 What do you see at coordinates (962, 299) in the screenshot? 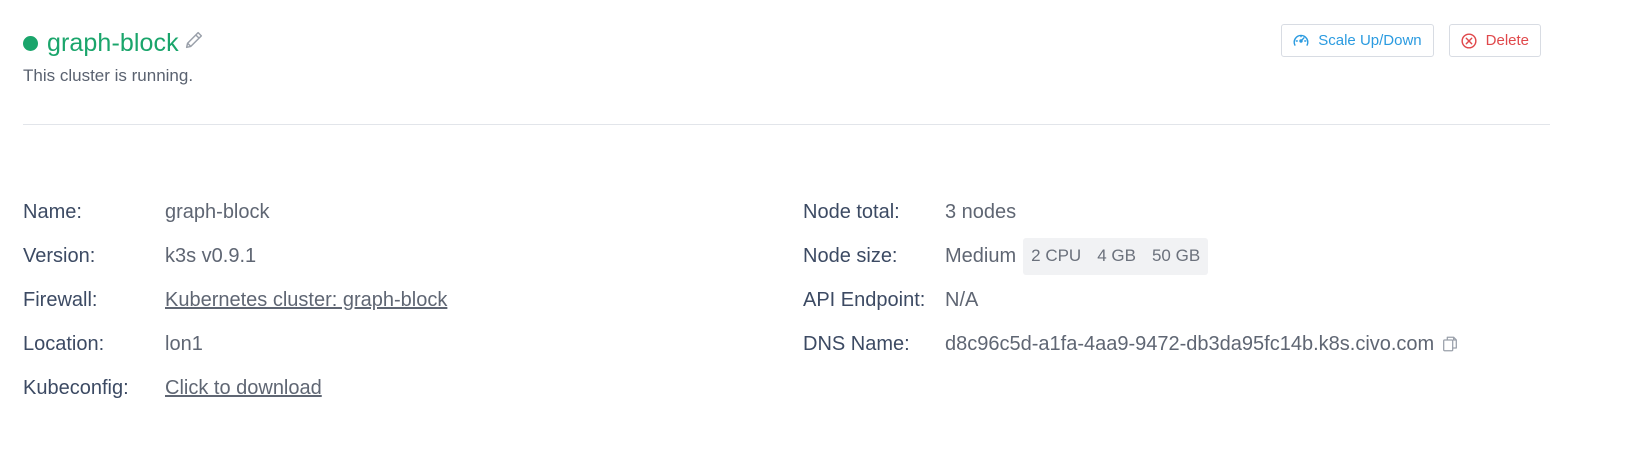
I see `api-endpoint-value: N/A` at bounding box center [962, 299].